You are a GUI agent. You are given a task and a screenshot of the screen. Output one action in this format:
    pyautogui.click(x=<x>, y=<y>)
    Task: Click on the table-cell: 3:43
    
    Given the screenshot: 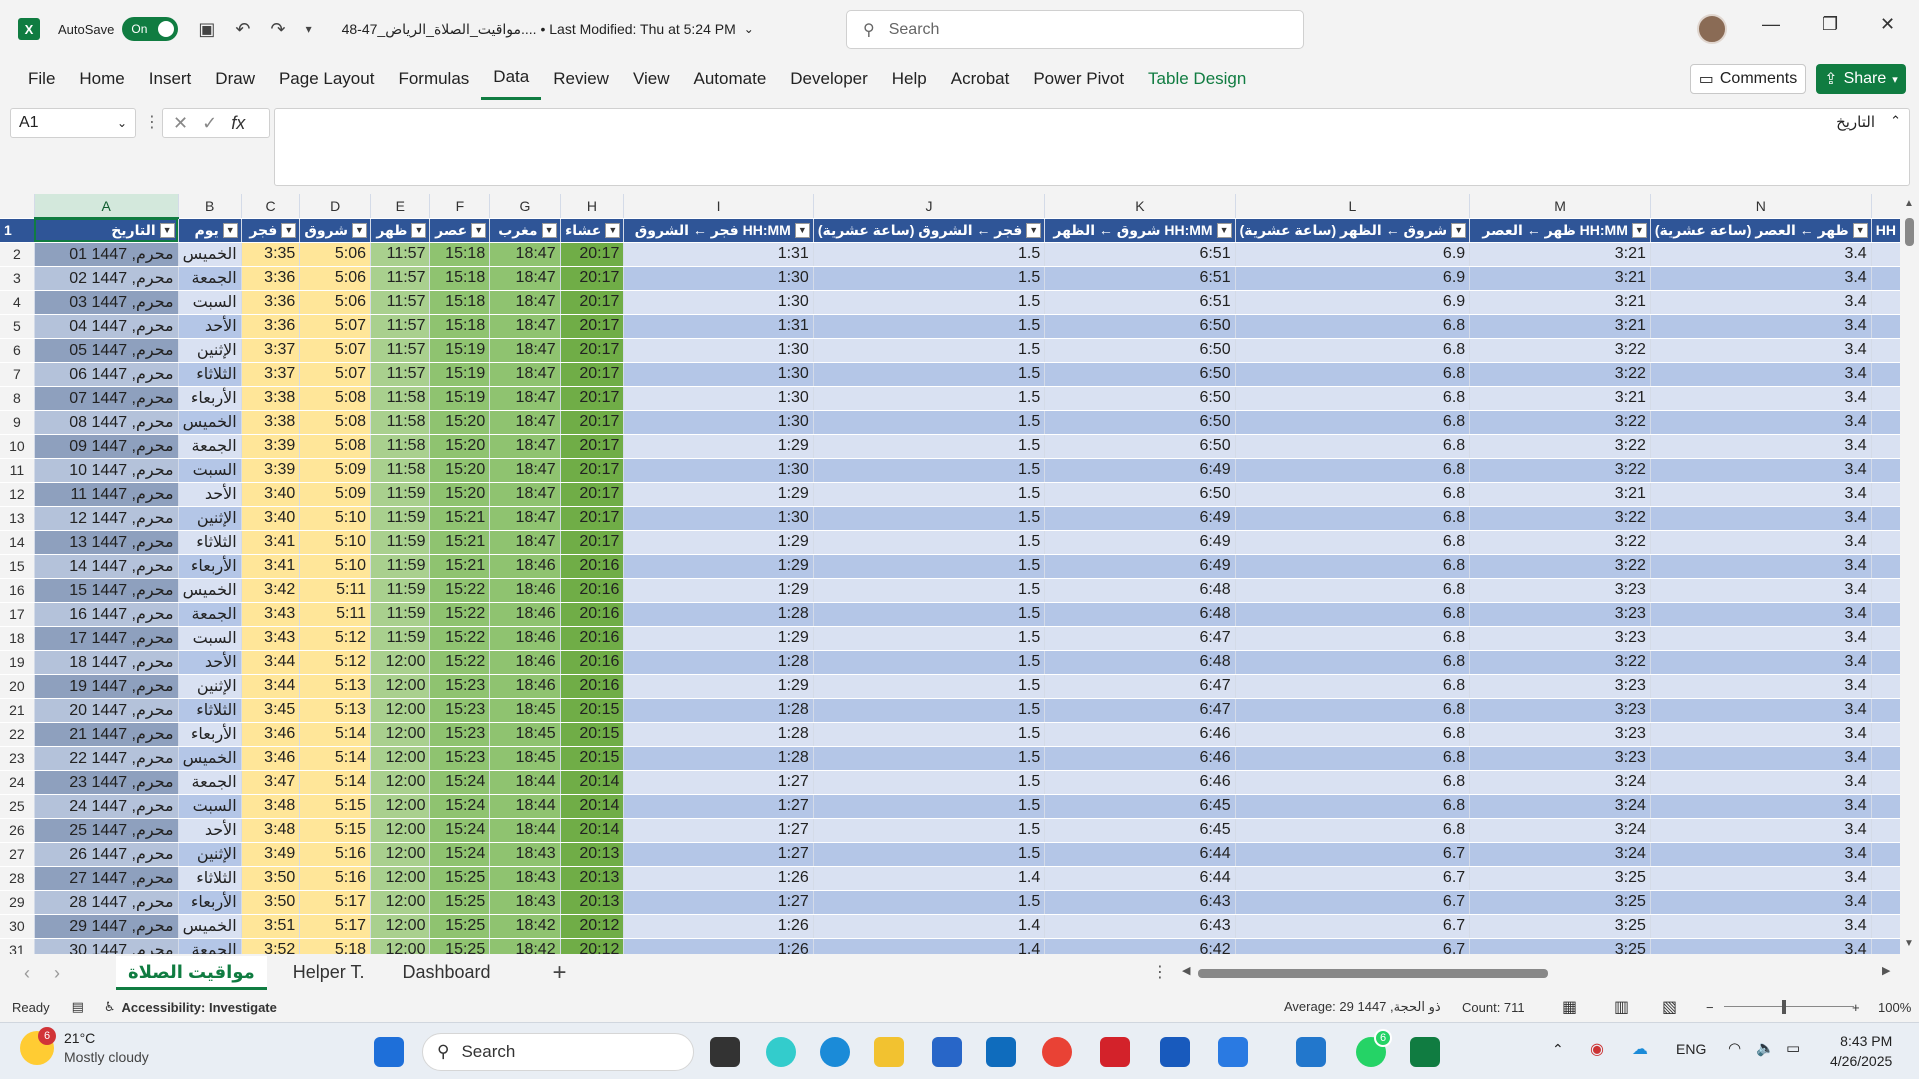 What is the action you would take?
    pyautogui.click(x=271, y=638)
    